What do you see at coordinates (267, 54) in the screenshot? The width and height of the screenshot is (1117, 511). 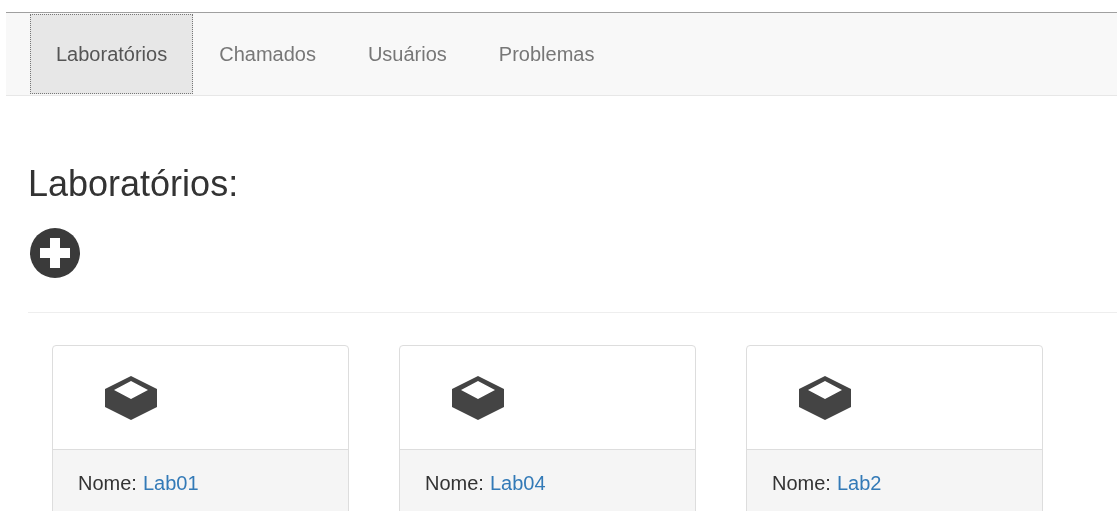 I see `nav-tab: Chamados` at bounding box center [267, 54].